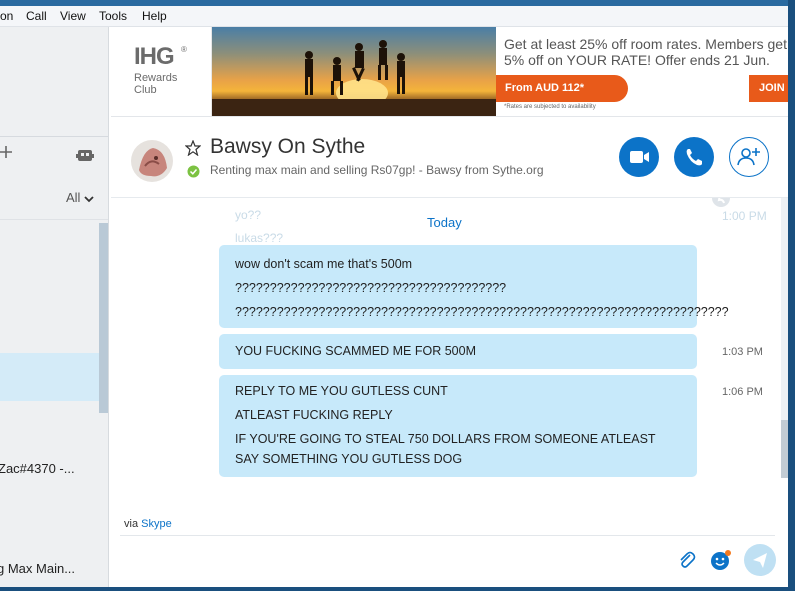  What do you see at coordinates (103, 318) in the screenshot?
I see `sidebar-scrollbar` at bounding box center [103, 318].